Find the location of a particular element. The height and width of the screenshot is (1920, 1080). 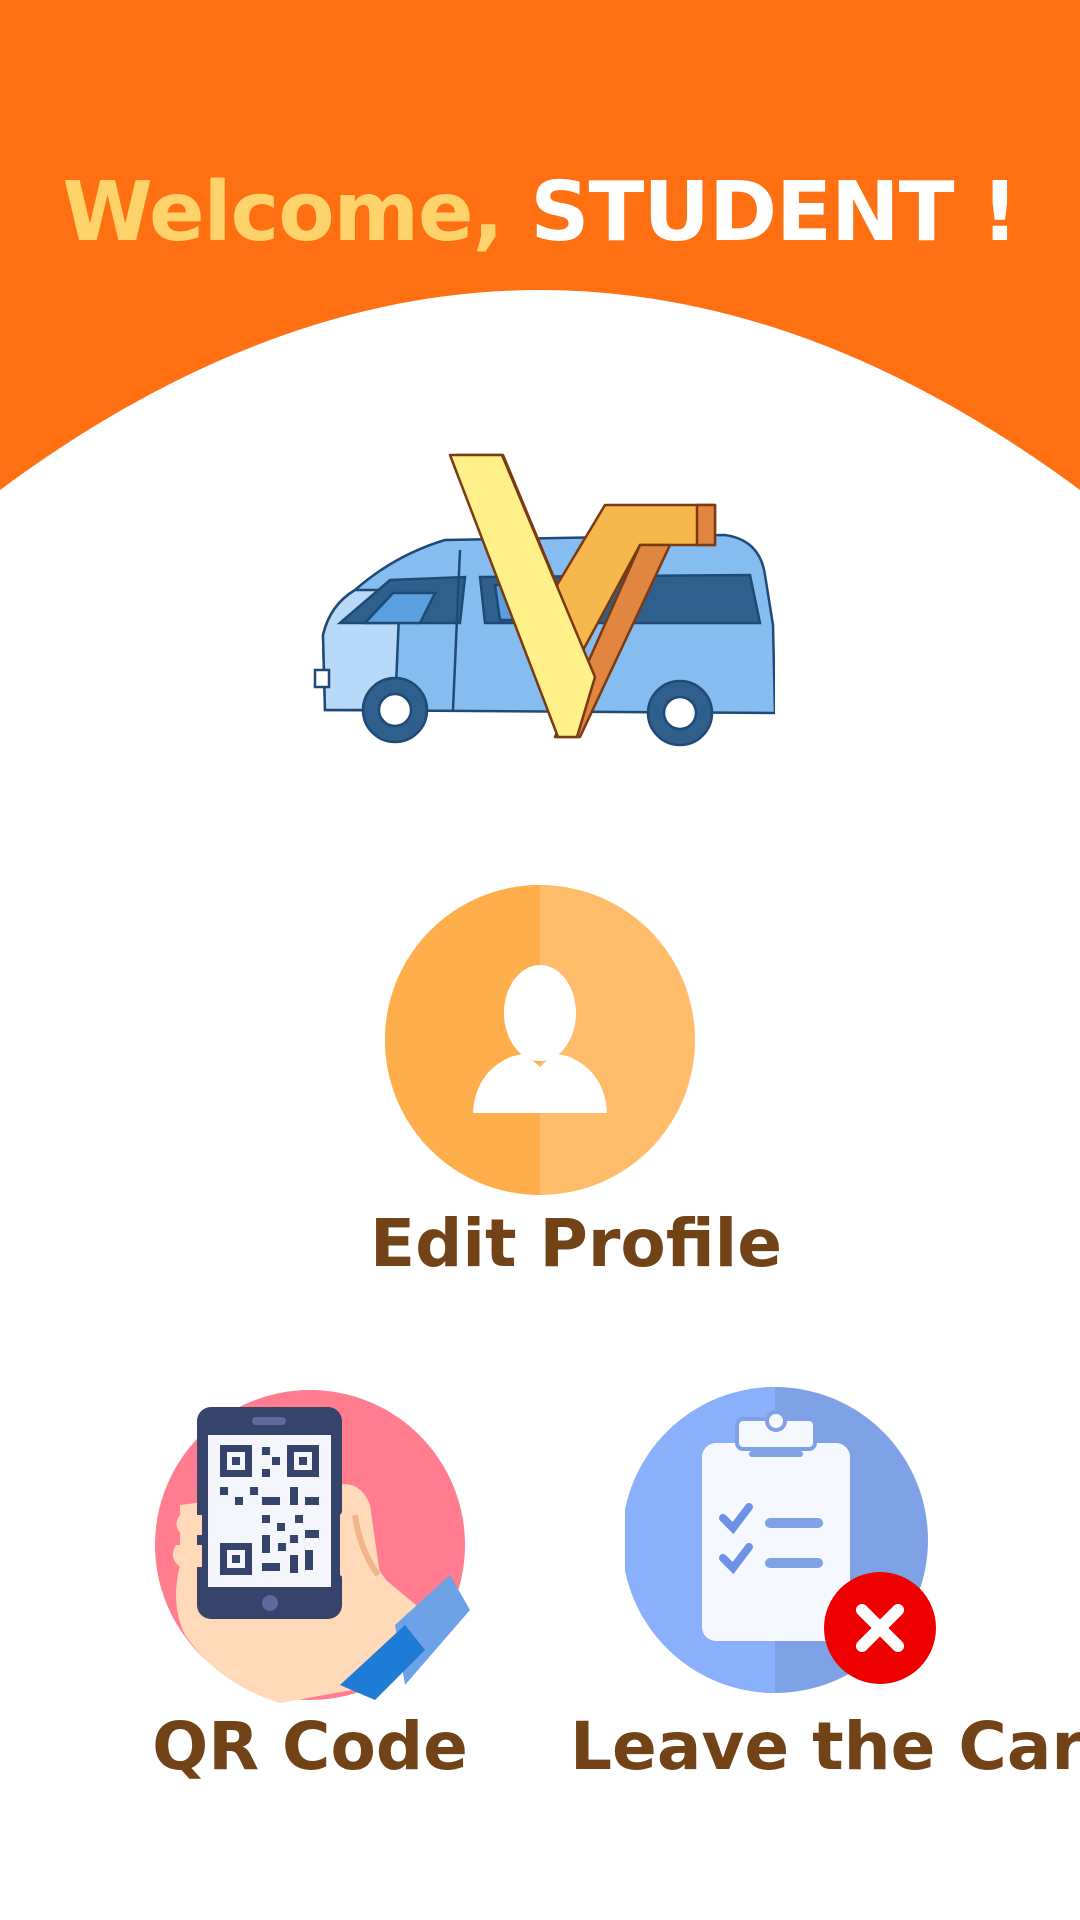

leave-the-car-label: Leave the Car is located at coordinates (825, 1746).